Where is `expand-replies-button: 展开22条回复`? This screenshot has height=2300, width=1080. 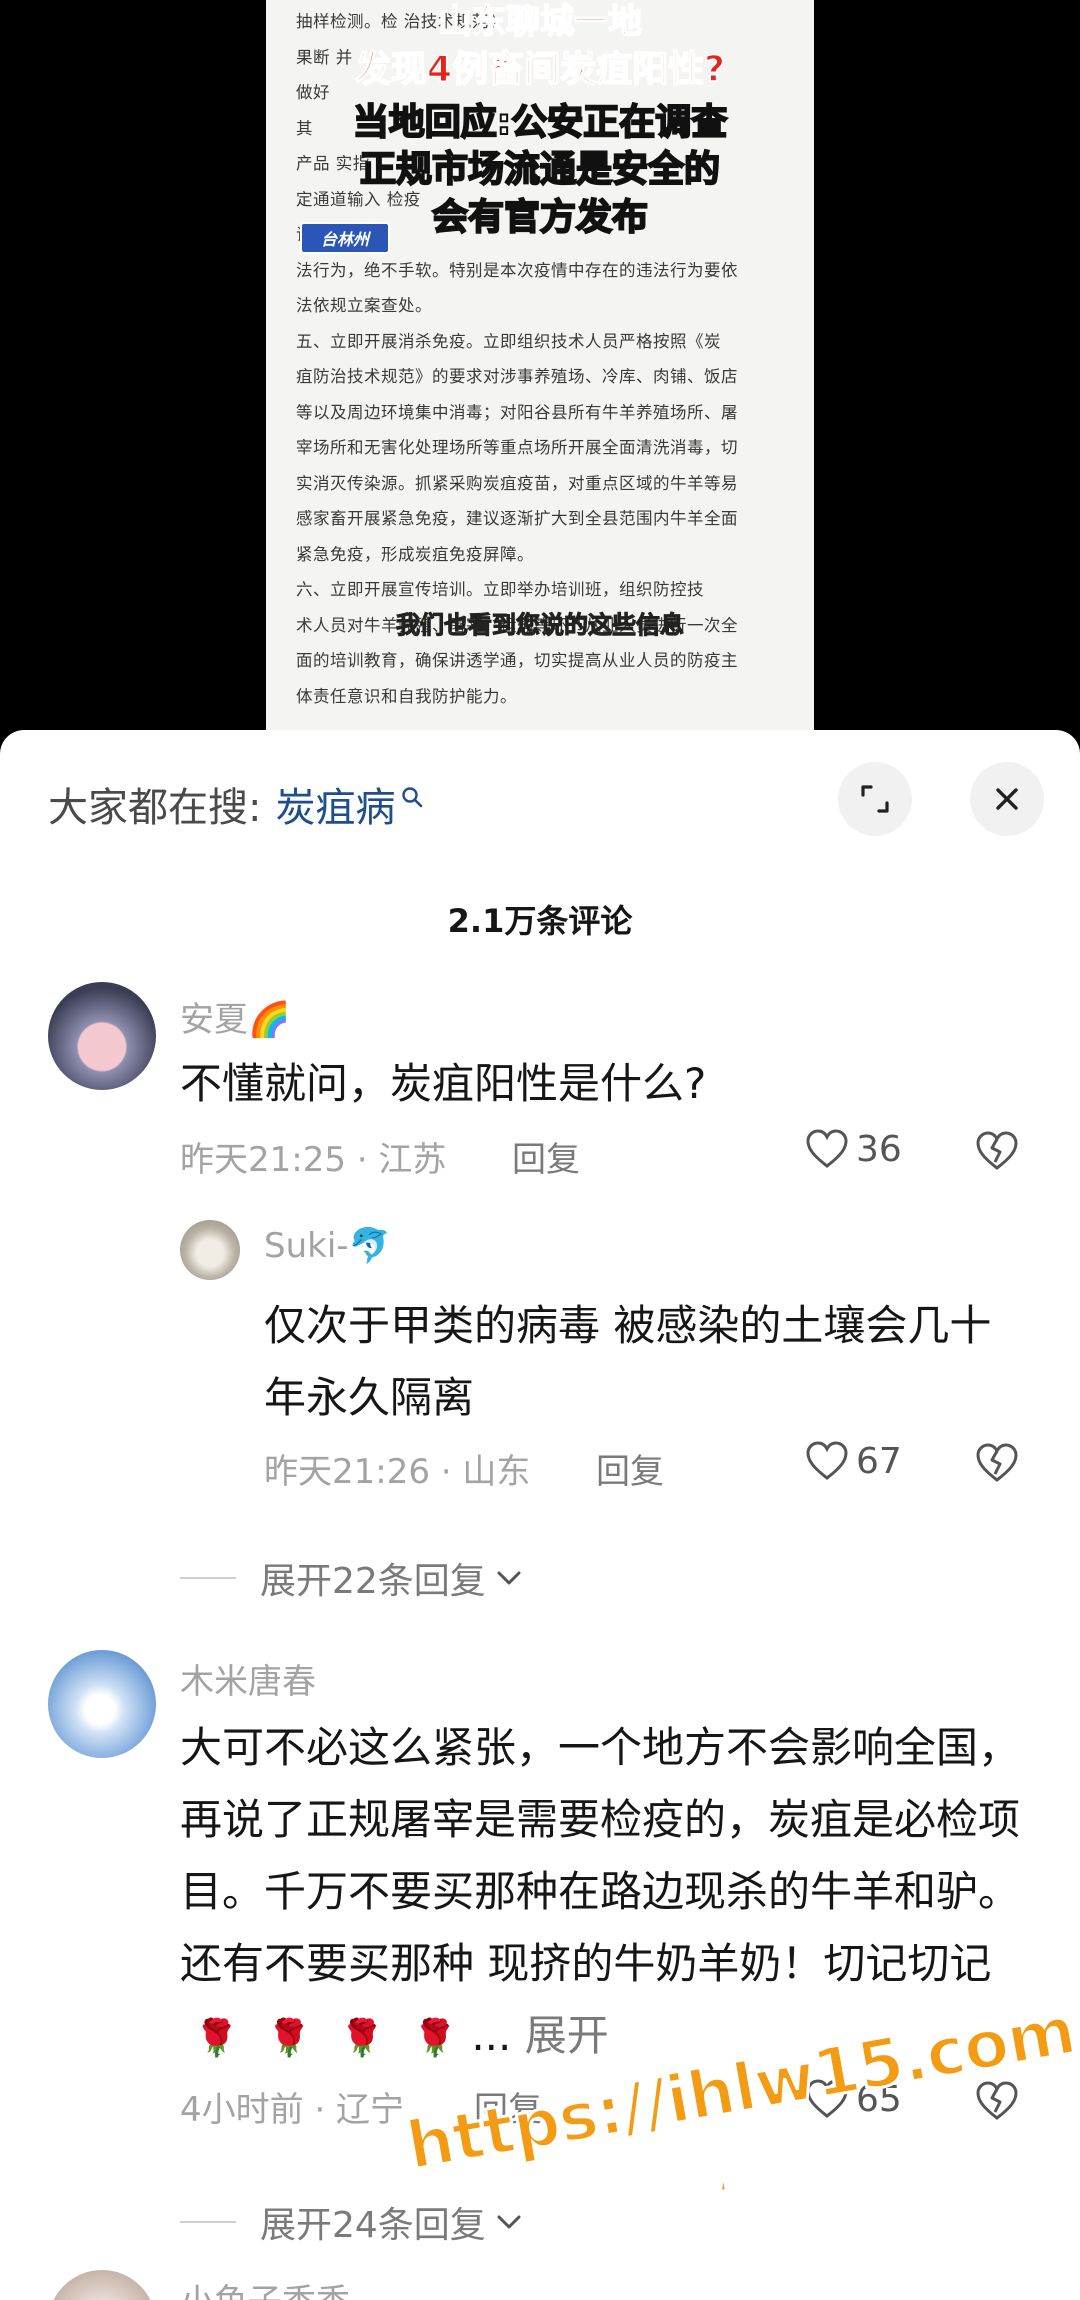 expand-replies-button: 展开22条回复 is located at coordinates (352, 1578).